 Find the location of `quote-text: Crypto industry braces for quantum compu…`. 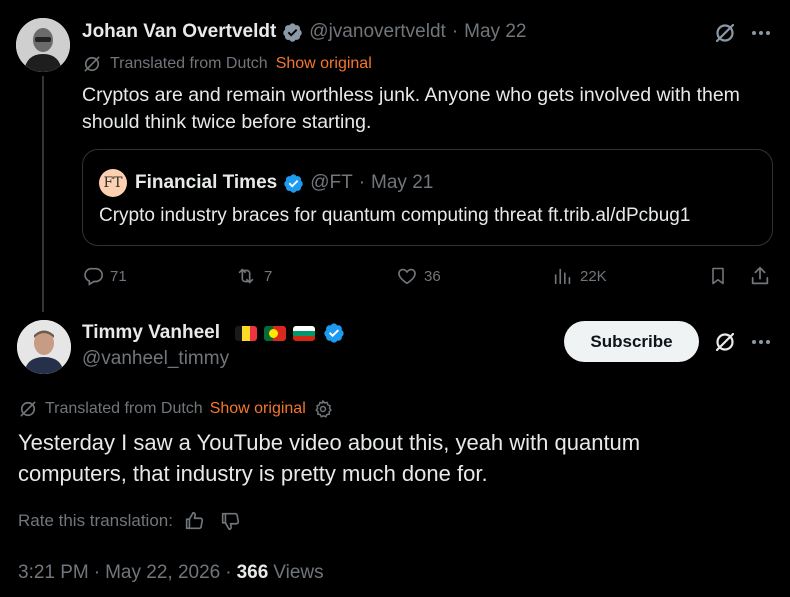

quote-text: Crypto industry braces for quantum compu… is located at coordinates (395, 215).